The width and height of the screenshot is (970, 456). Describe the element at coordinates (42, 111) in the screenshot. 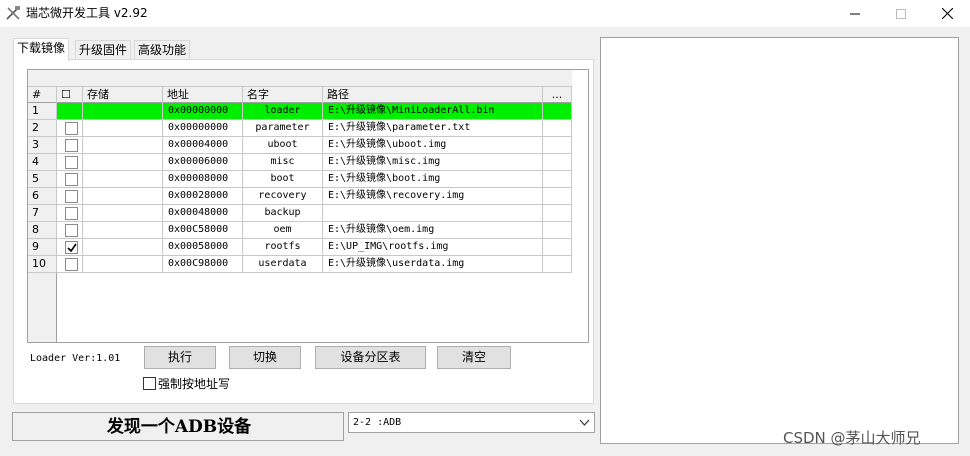

I see `row-num: 1` at that location.